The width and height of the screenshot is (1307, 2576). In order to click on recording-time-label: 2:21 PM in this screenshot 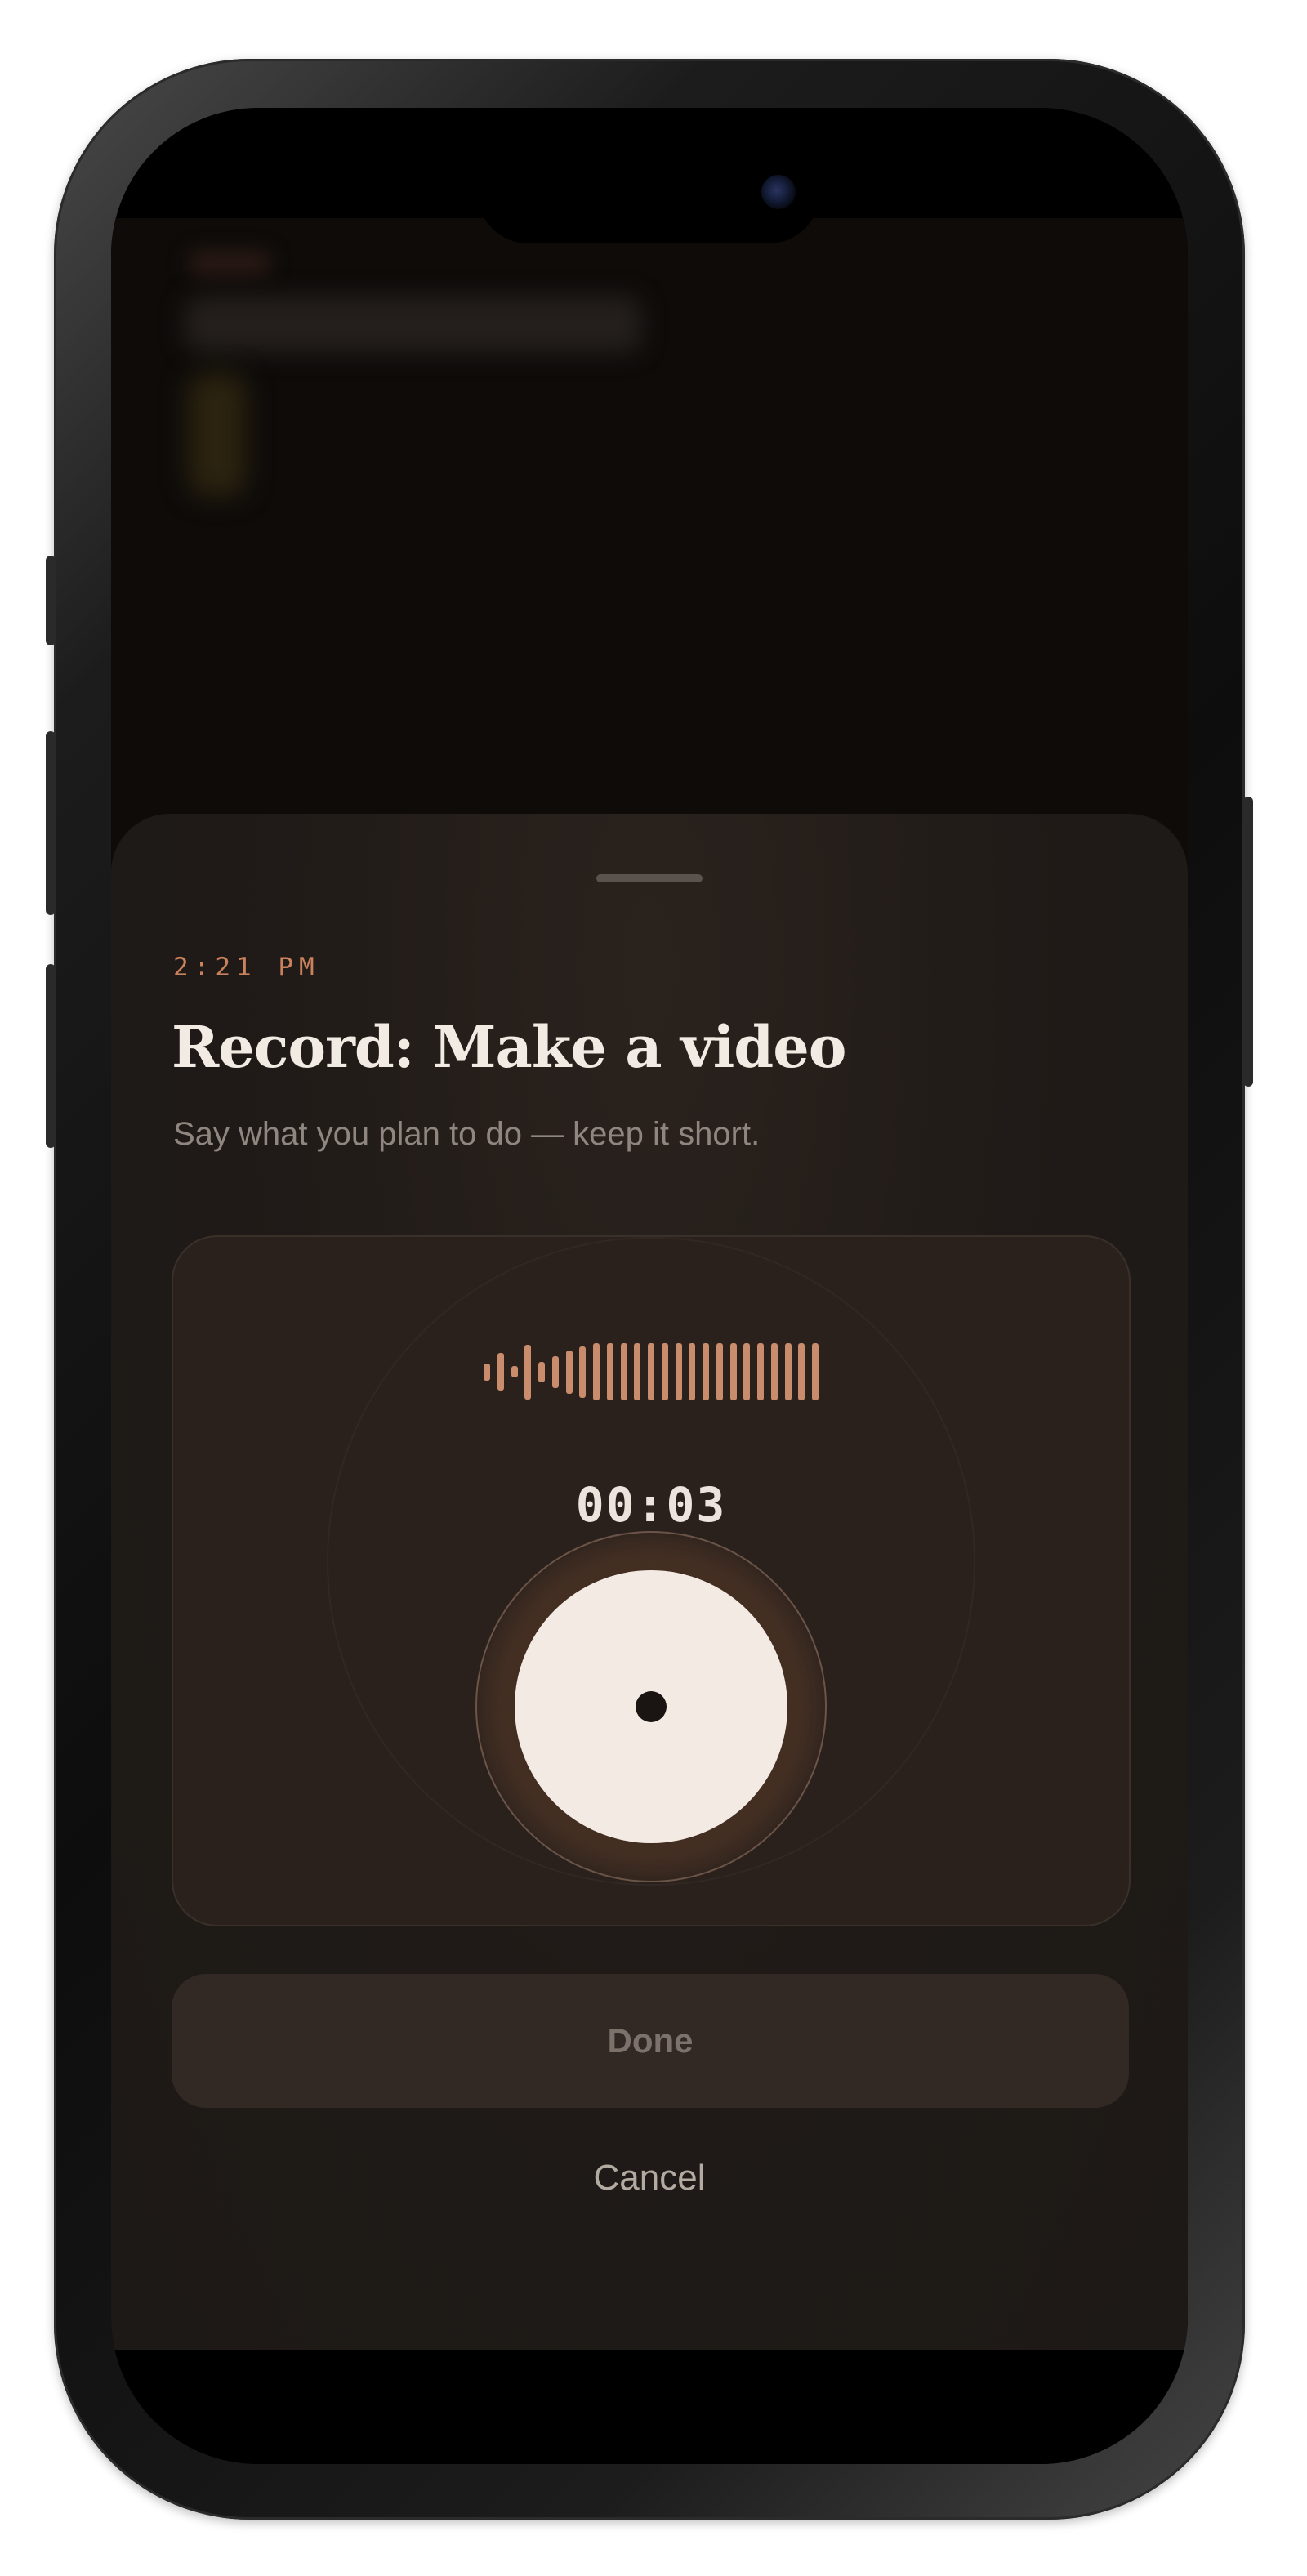, I will do `click(246, 967)`.